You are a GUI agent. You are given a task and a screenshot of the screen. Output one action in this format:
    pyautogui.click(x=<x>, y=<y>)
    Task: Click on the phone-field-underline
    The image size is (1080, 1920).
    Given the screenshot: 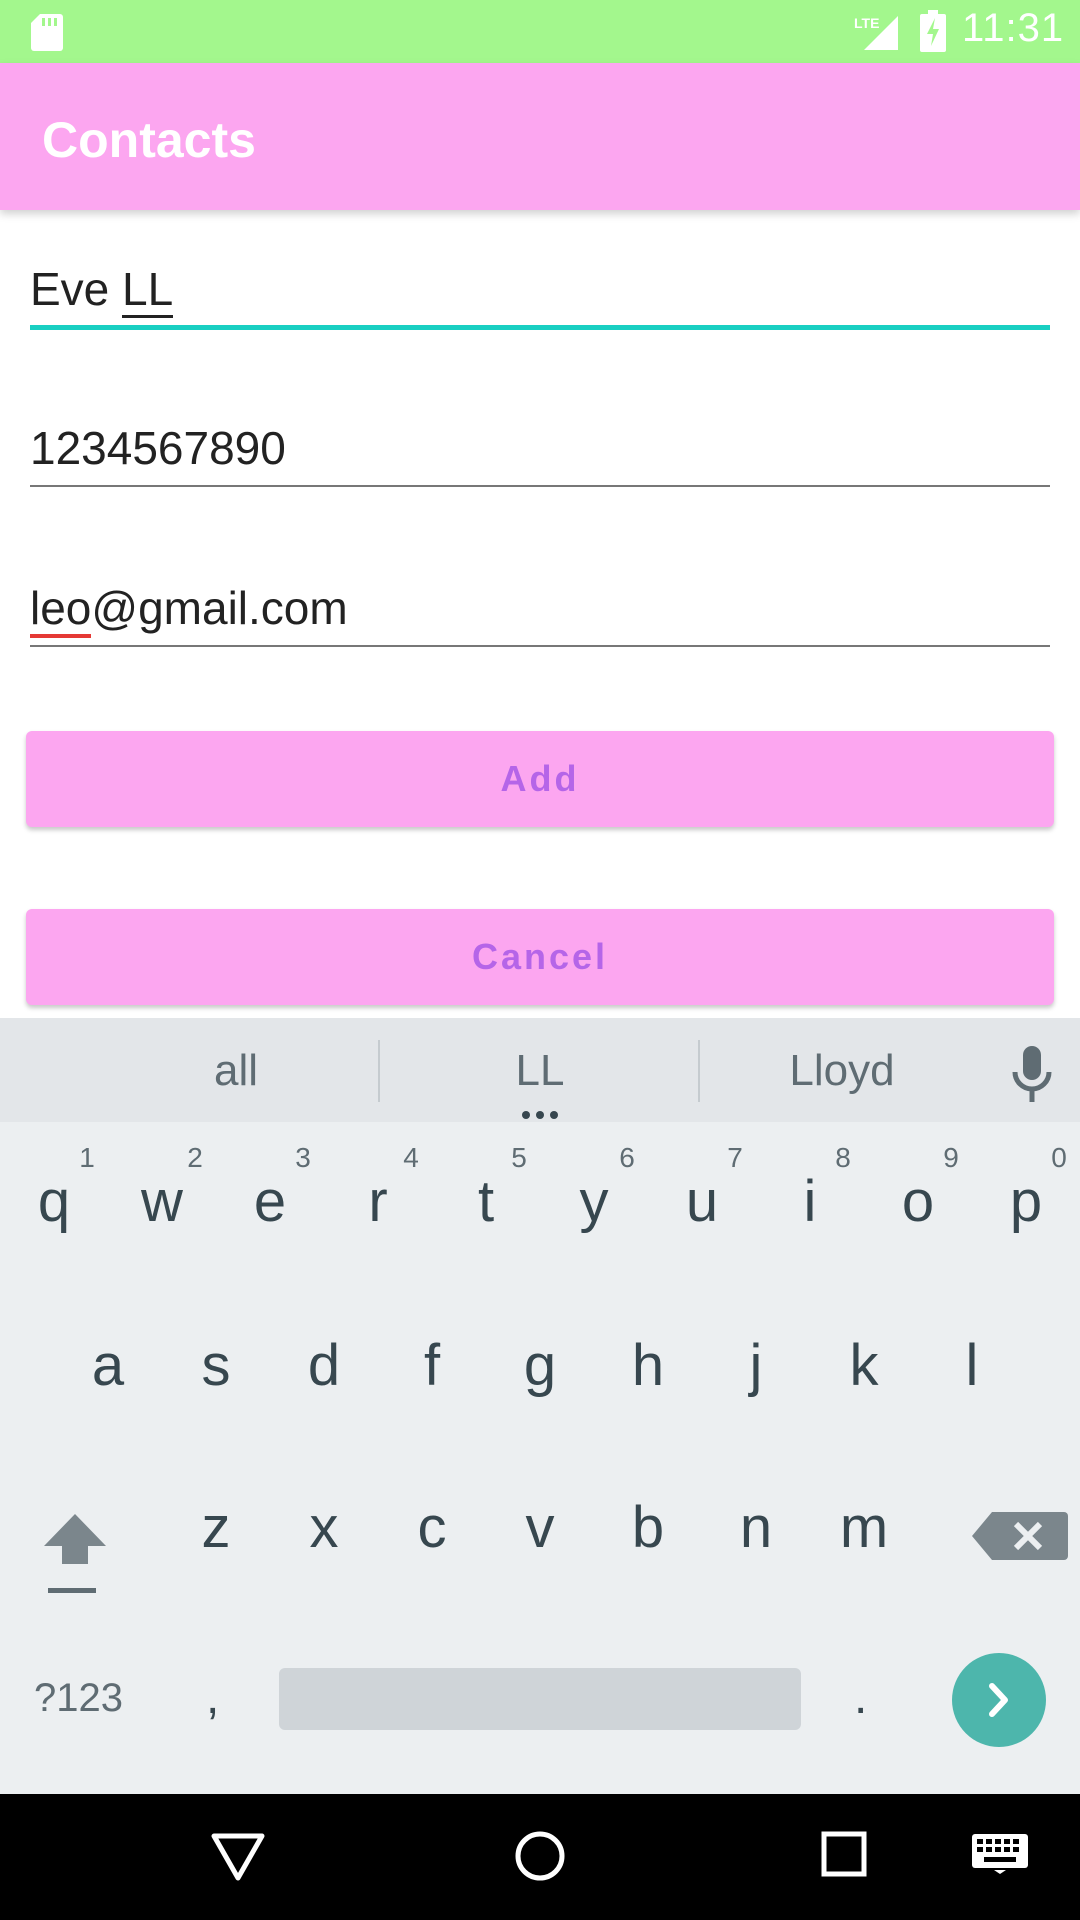 What is the action you would take?
    pyautogui.click(x=540, y=486)
    